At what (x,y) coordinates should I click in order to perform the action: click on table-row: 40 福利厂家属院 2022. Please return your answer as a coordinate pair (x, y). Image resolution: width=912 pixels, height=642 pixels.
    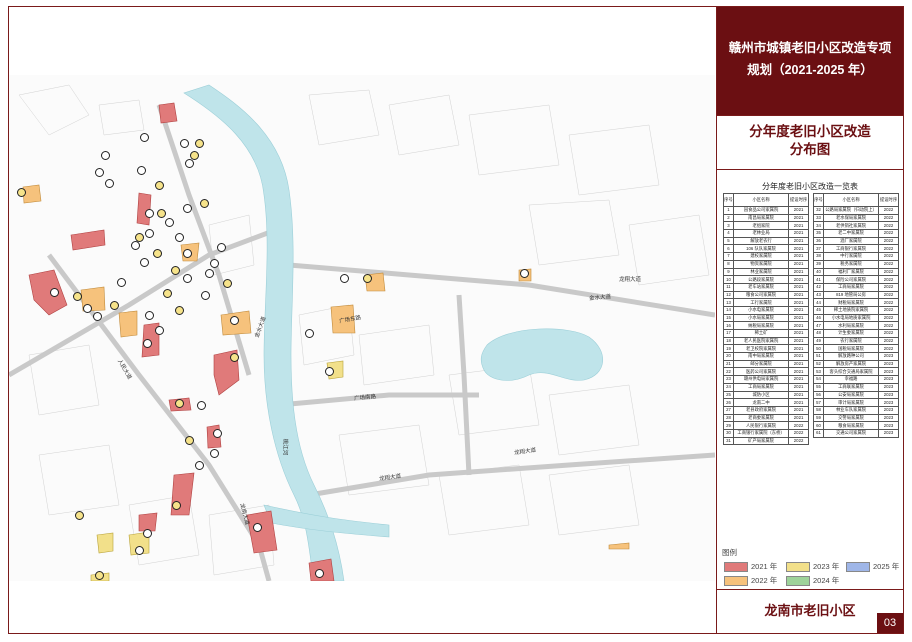
    Looking at the image, I should click on (856, 272).